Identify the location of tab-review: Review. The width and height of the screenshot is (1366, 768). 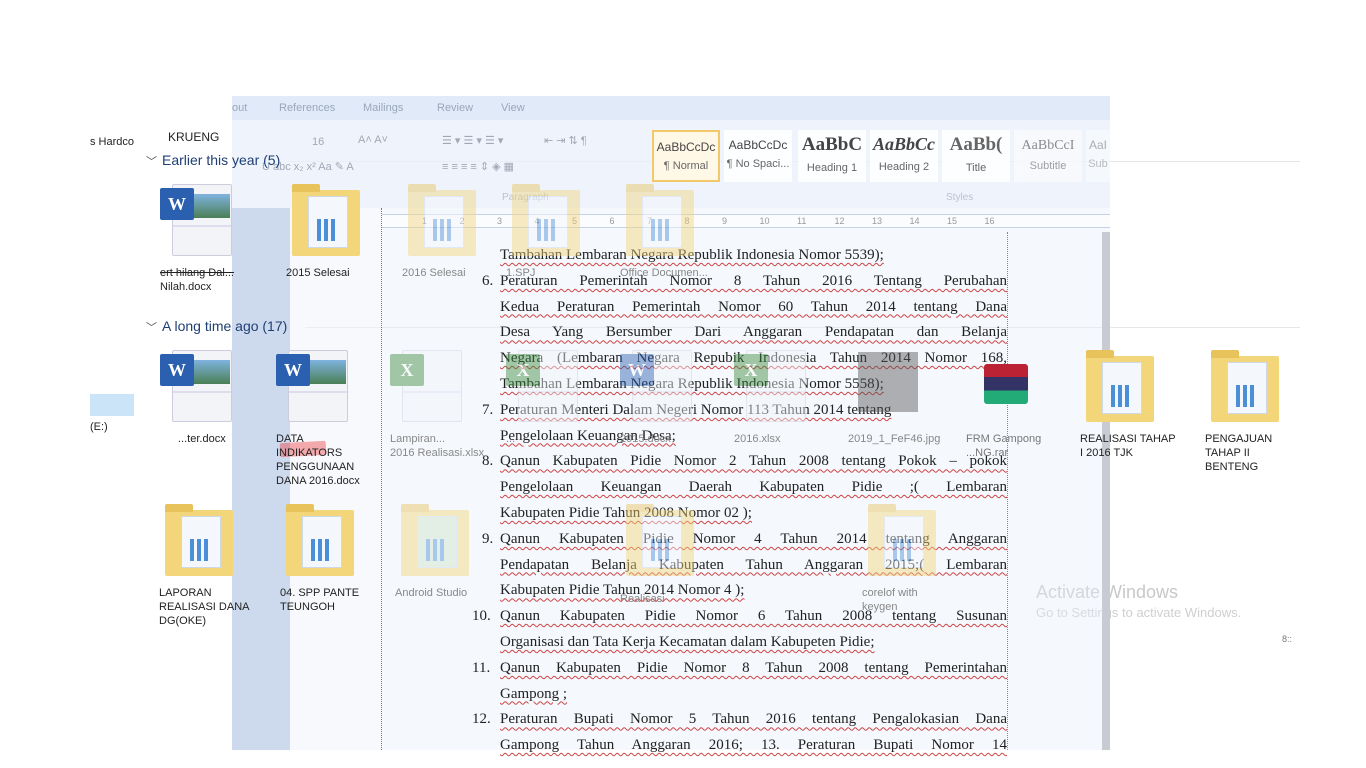
(455, 108).